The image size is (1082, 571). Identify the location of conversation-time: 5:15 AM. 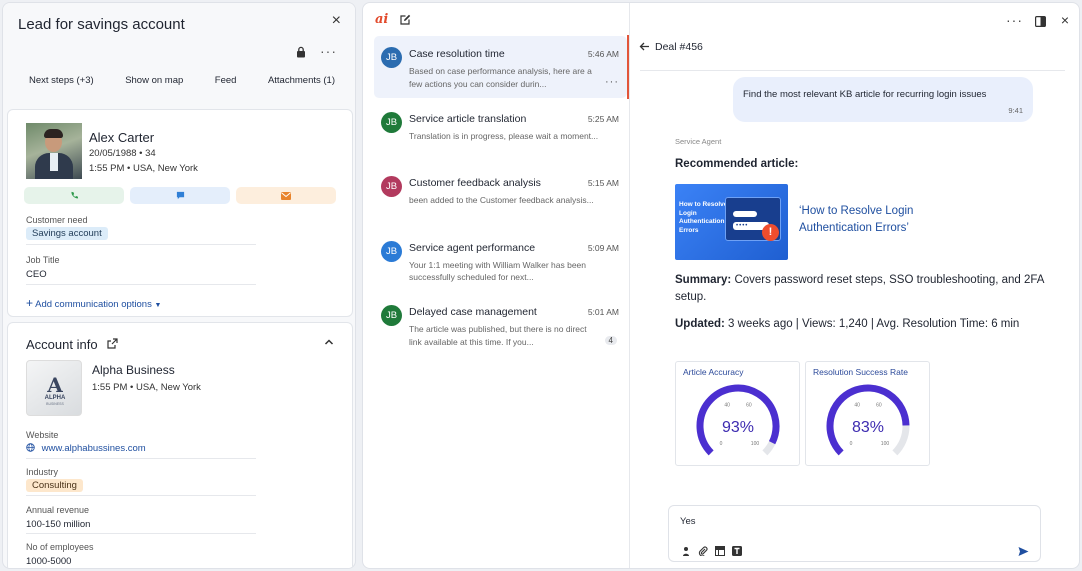
(603, 183).